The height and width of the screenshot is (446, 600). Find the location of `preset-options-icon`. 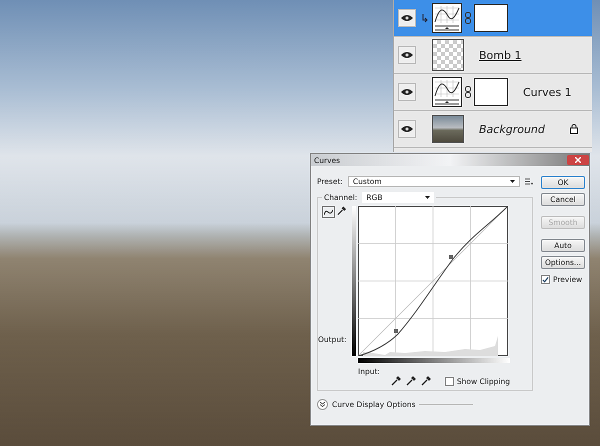

preset-options-icon is located at coordinates (529, 181).